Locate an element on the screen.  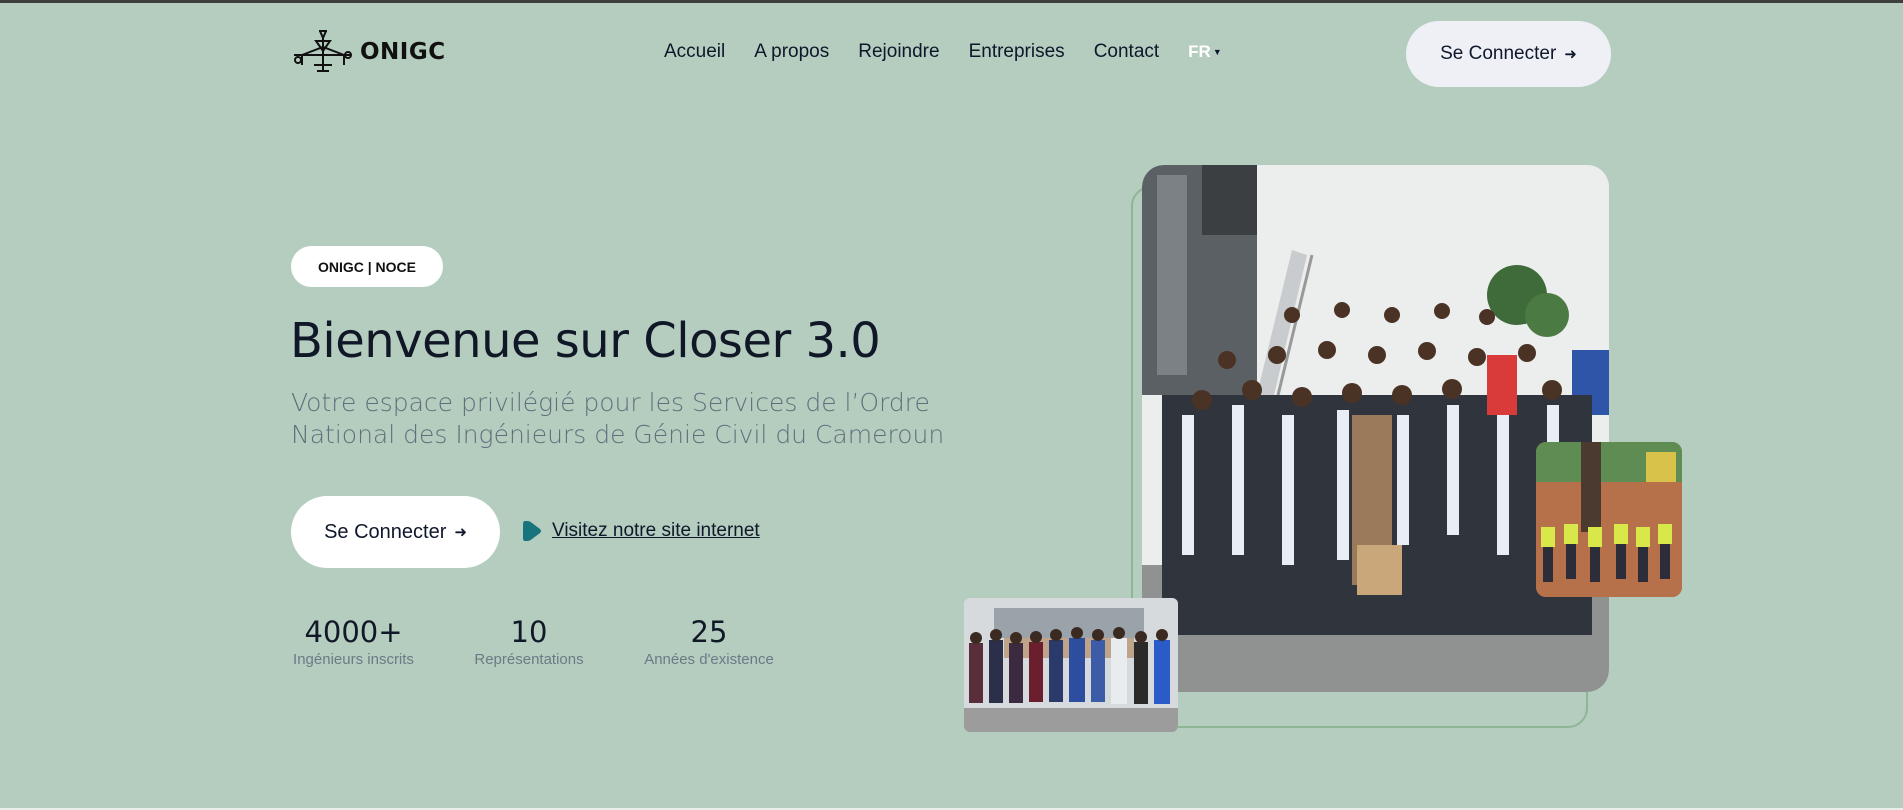
delegation-photo is located at coordinates (1071, 665).